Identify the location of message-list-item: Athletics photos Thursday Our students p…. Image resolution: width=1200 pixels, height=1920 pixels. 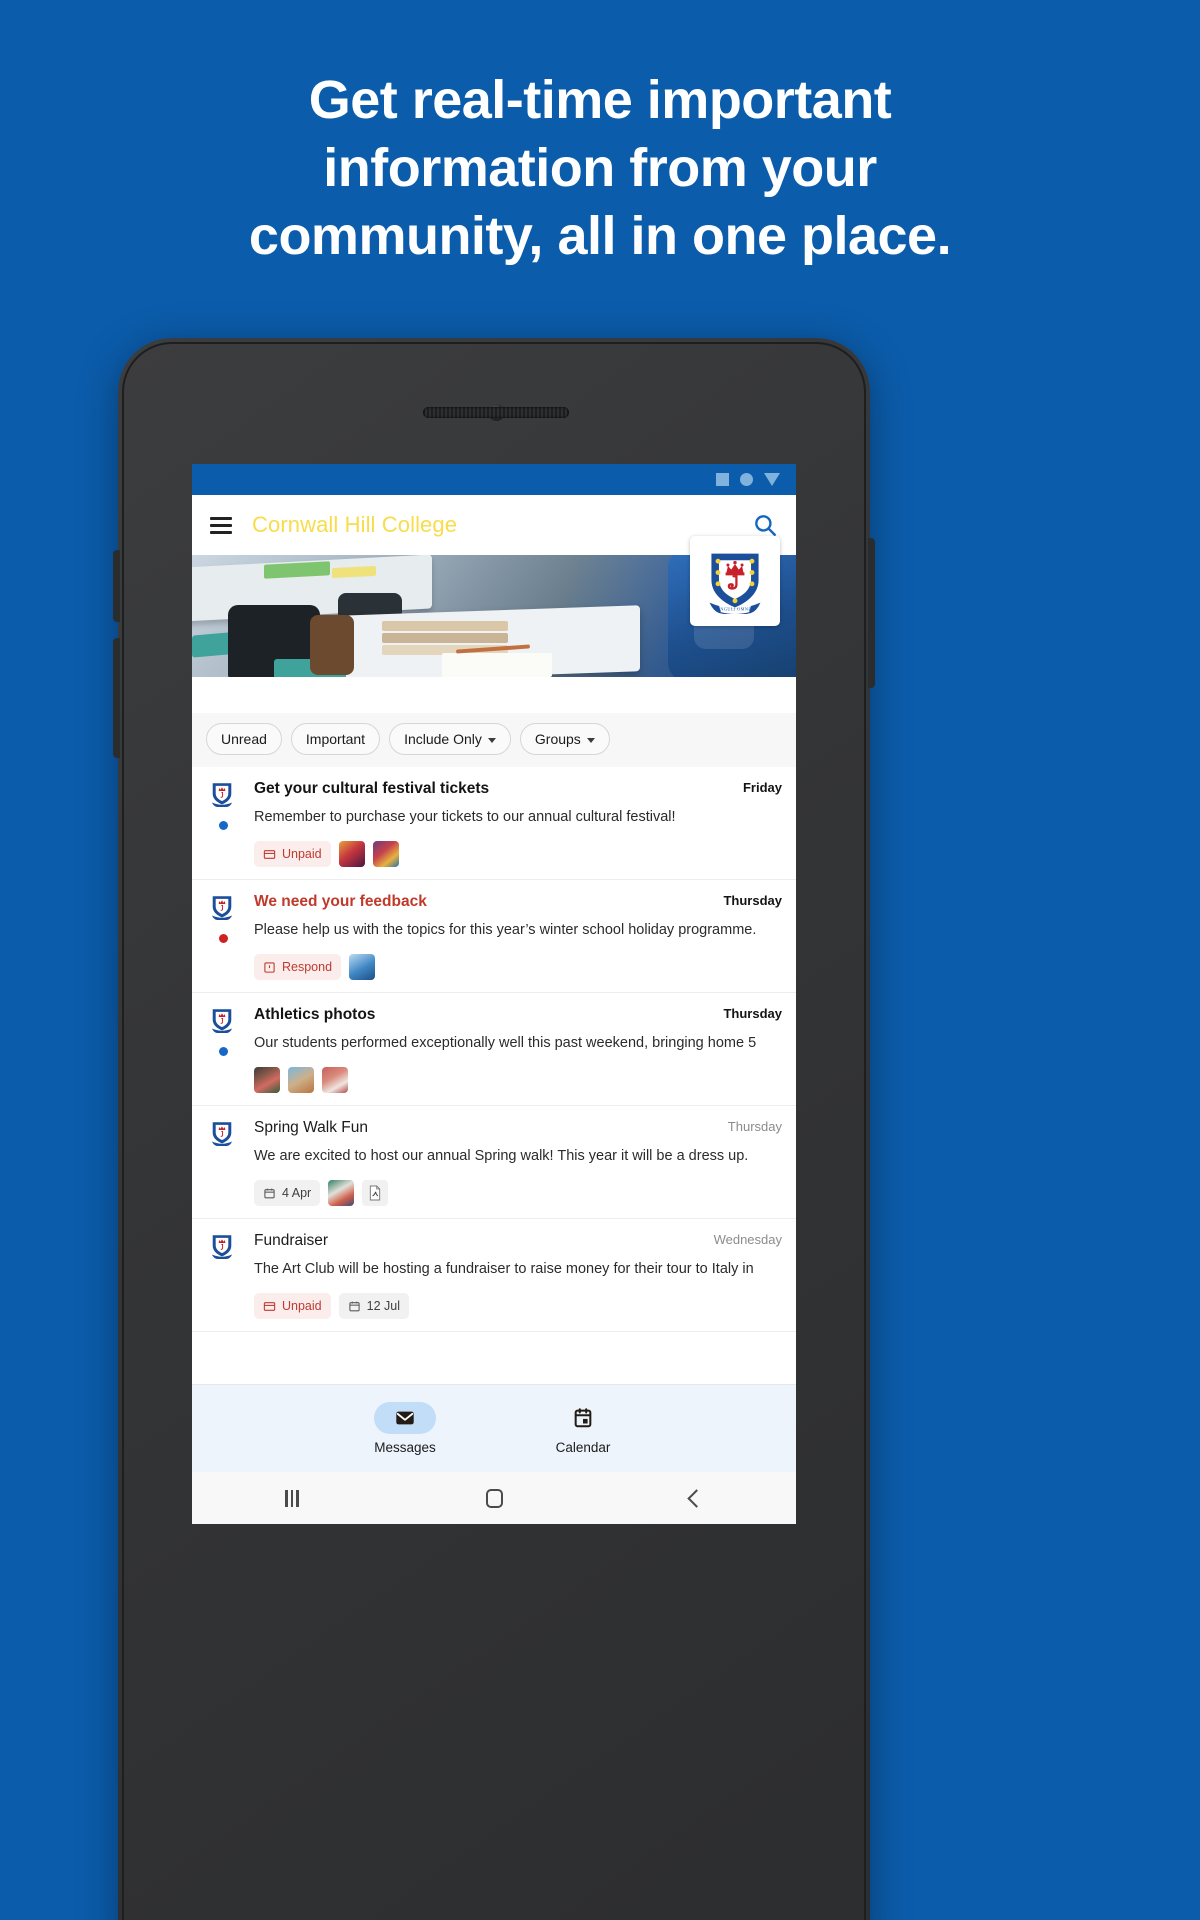
(494, 1049).